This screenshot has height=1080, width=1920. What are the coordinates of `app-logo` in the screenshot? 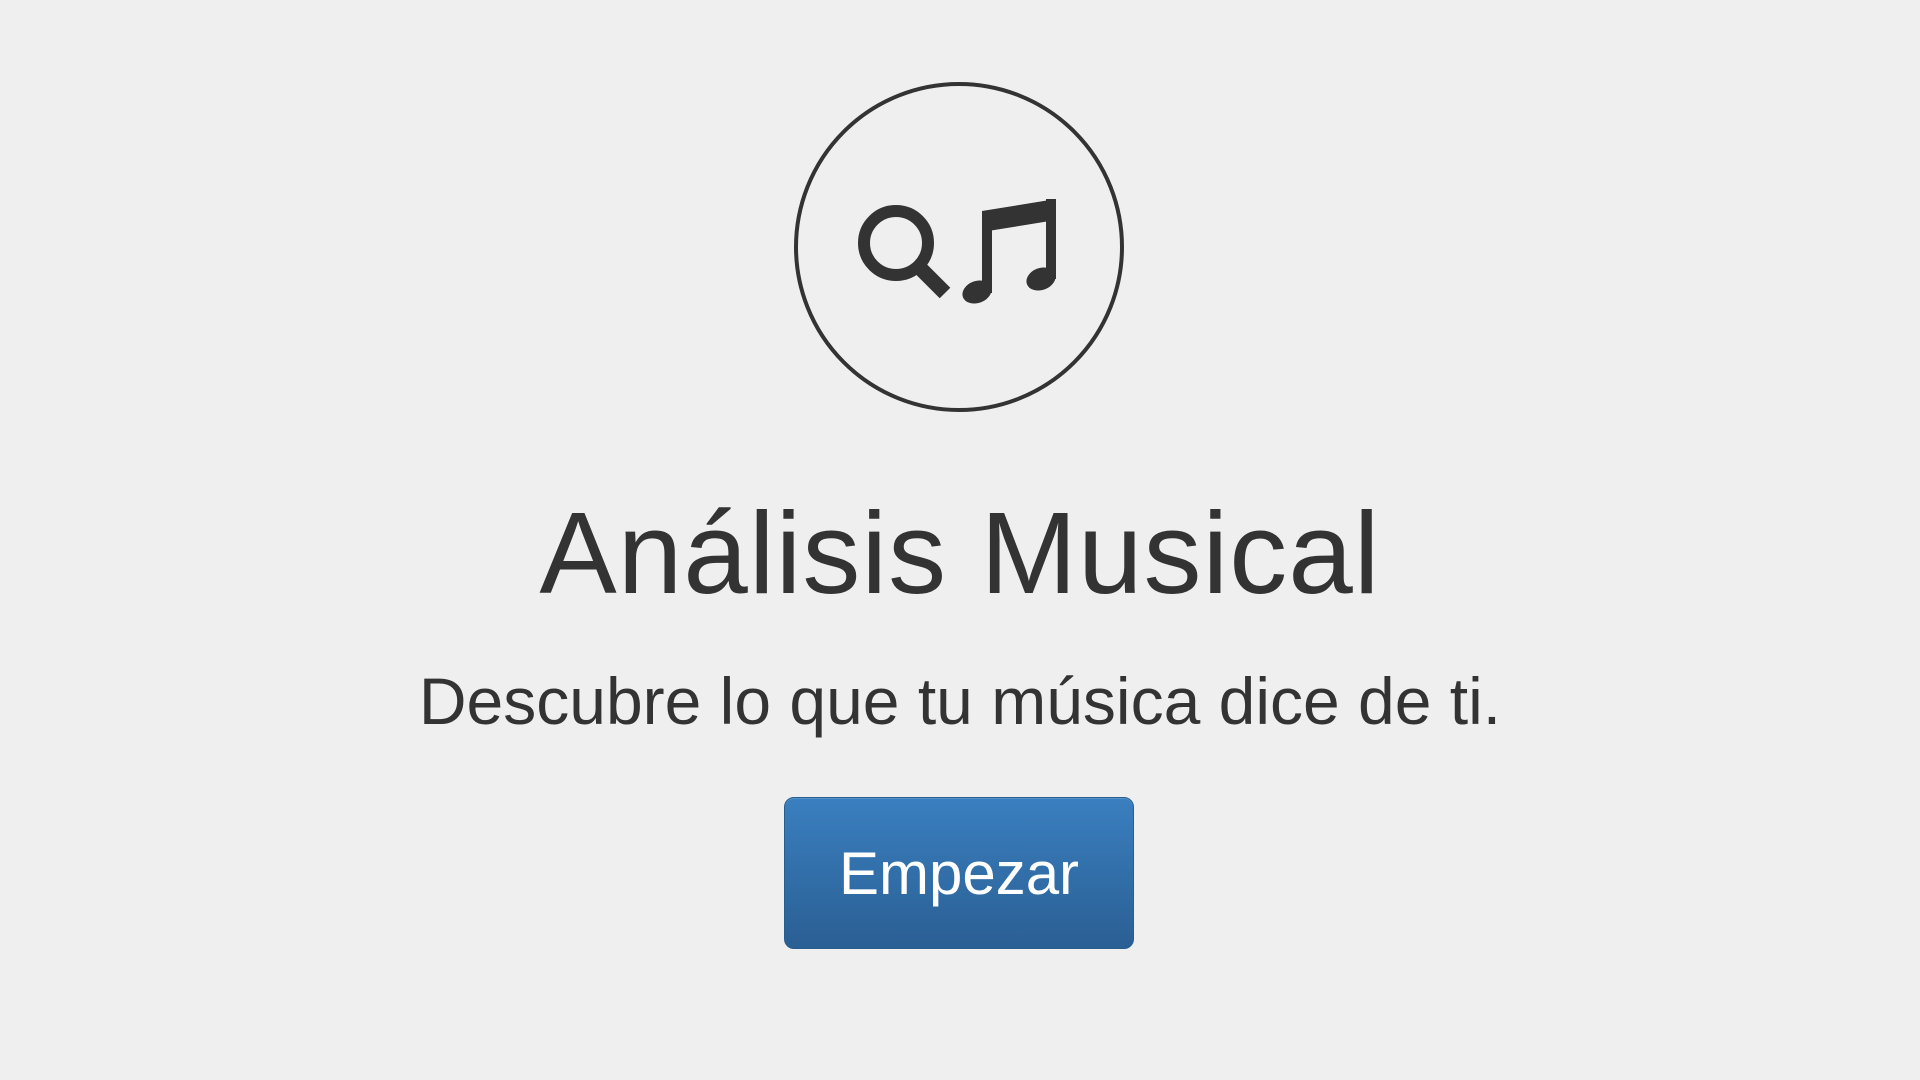 It's located at (959, 247).